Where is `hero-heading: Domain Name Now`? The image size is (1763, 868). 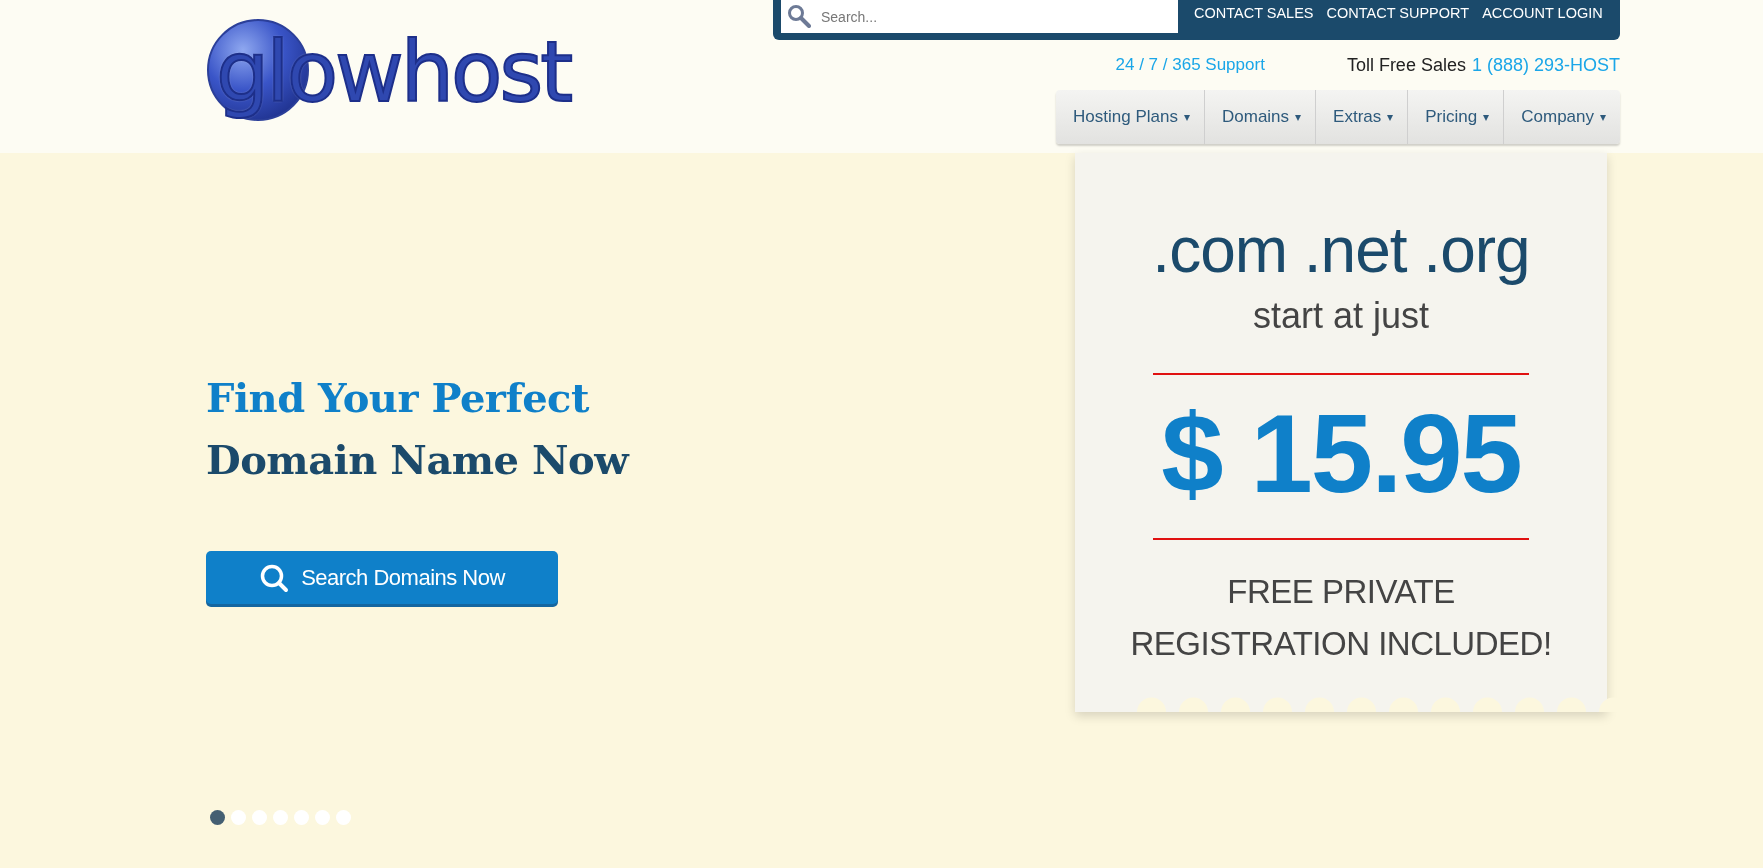 hero-heading: Domain Name Now is located at coordinates (417, 460).